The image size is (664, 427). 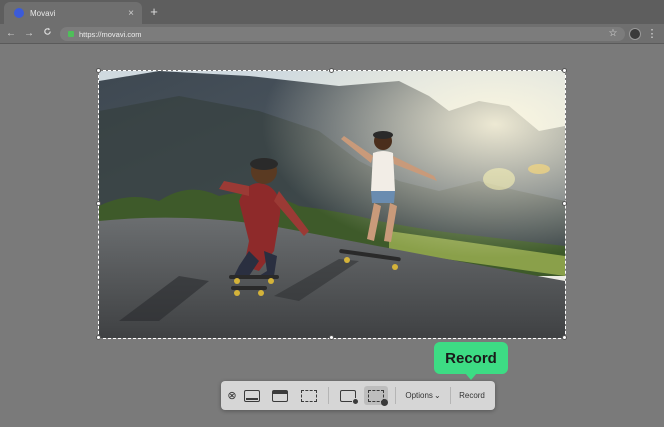 I want to click on close-toolbar-button: ⊗, so click(x=232, y=395).